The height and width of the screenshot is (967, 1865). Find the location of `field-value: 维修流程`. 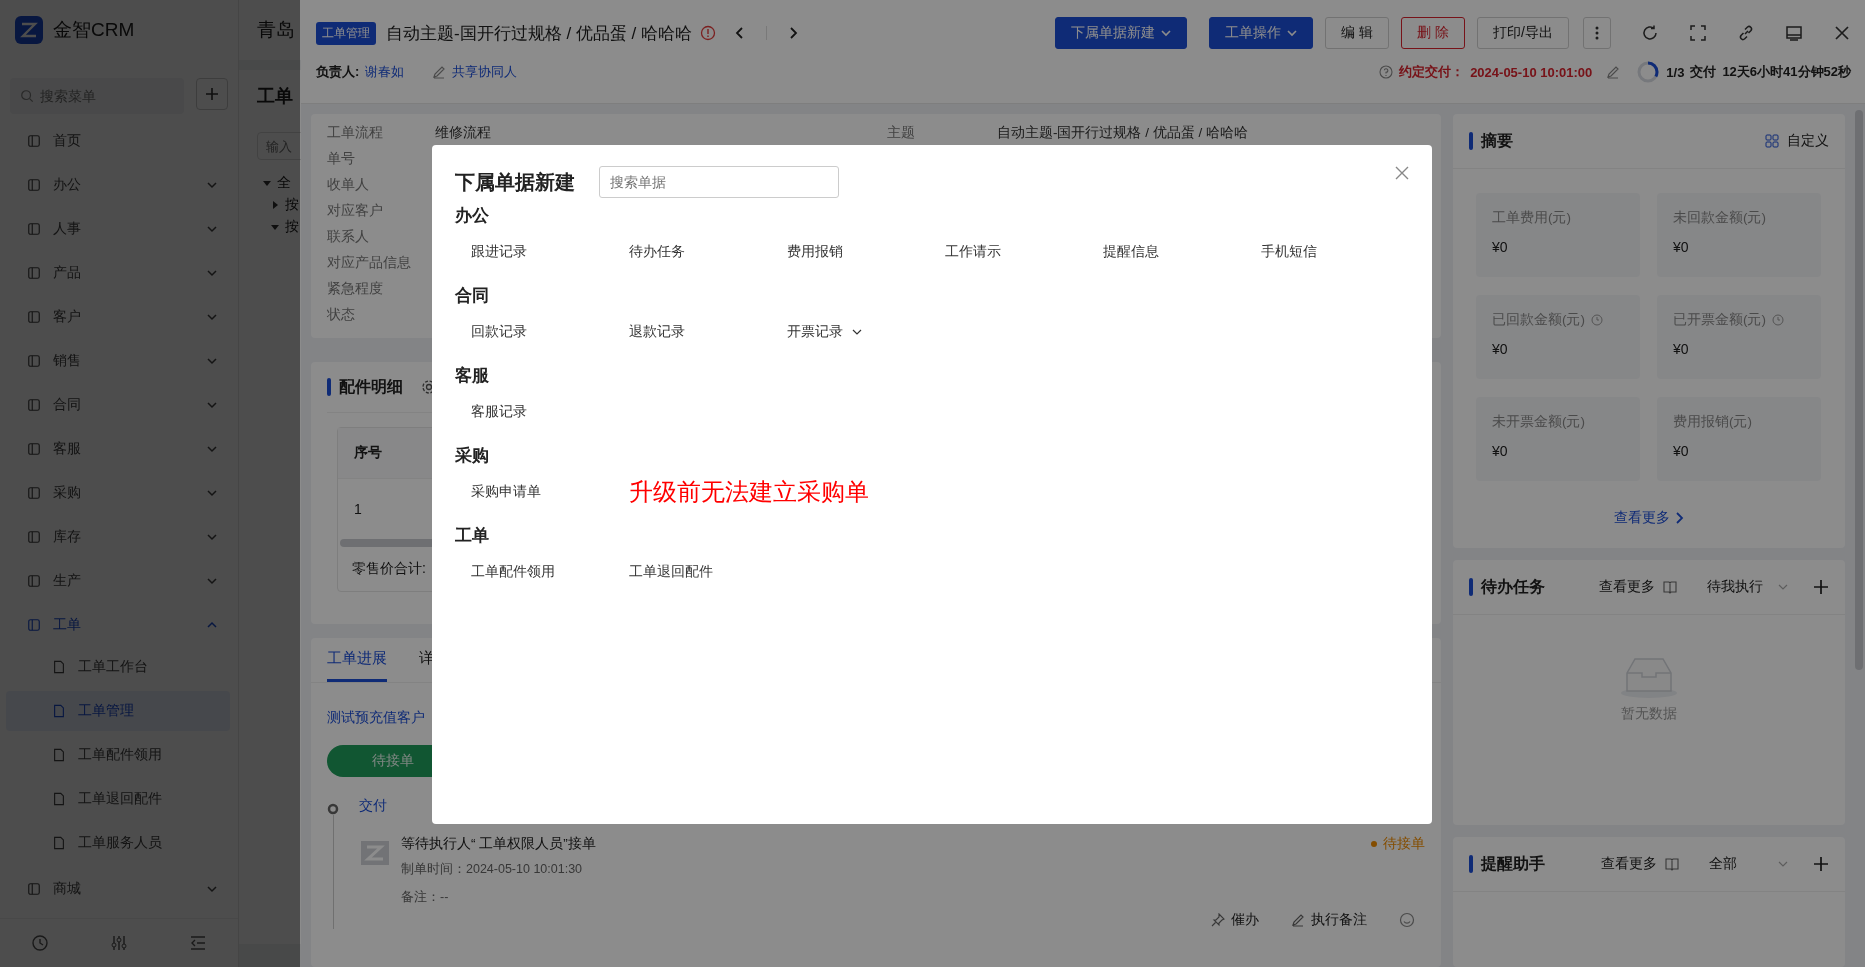

field-value: 维修流程 is located at coordinates (463, 133).